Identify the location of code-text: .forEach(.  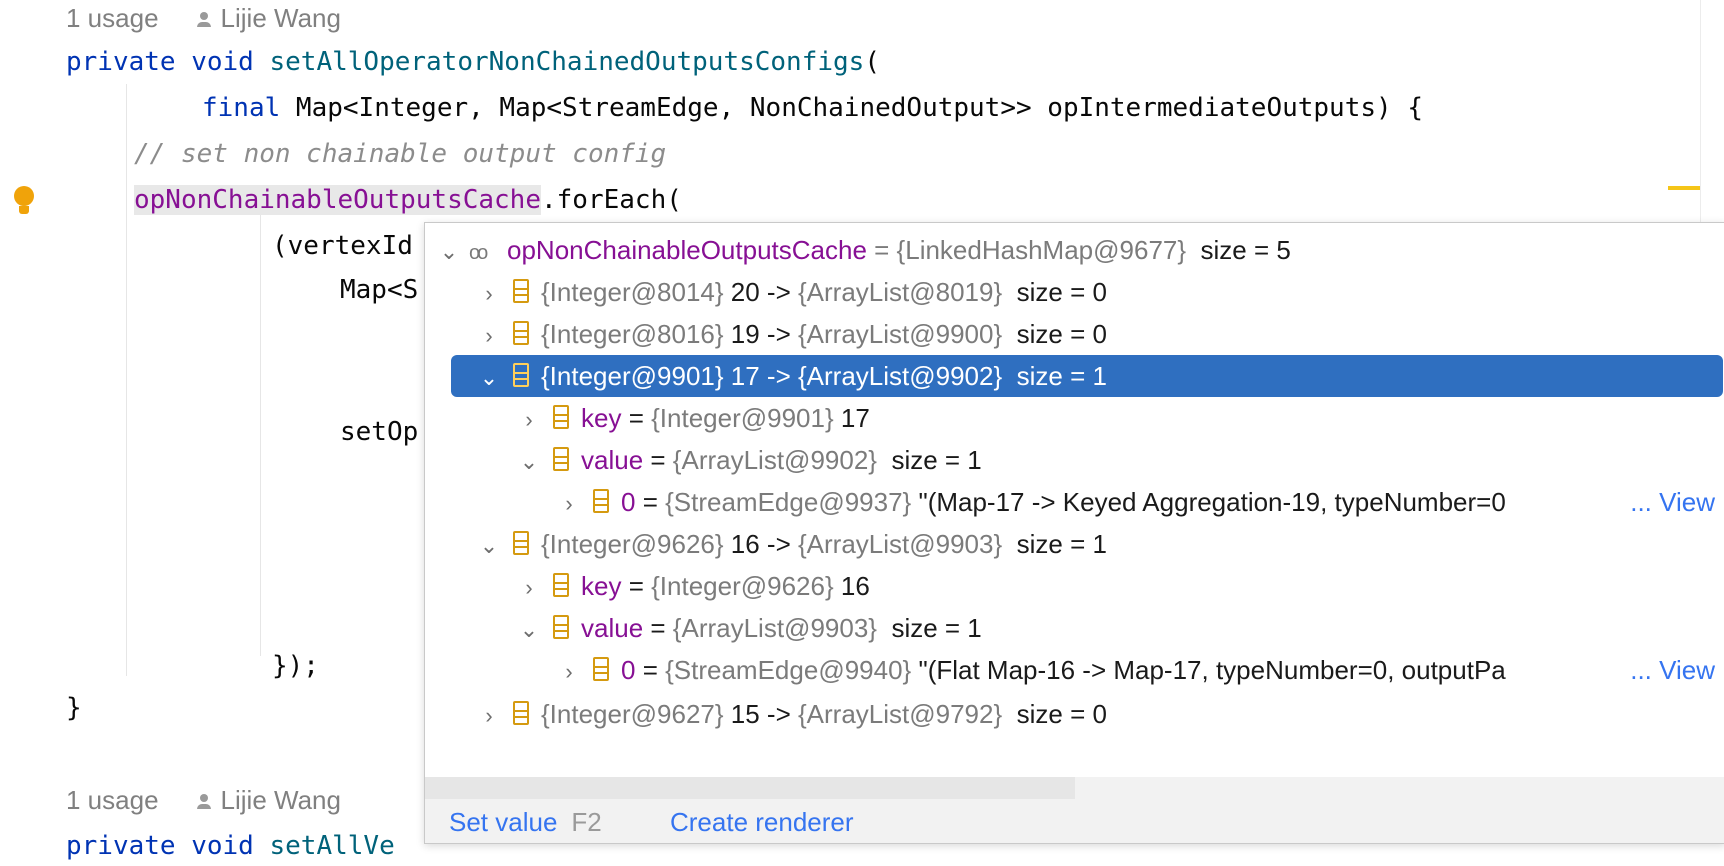
(611, 200).